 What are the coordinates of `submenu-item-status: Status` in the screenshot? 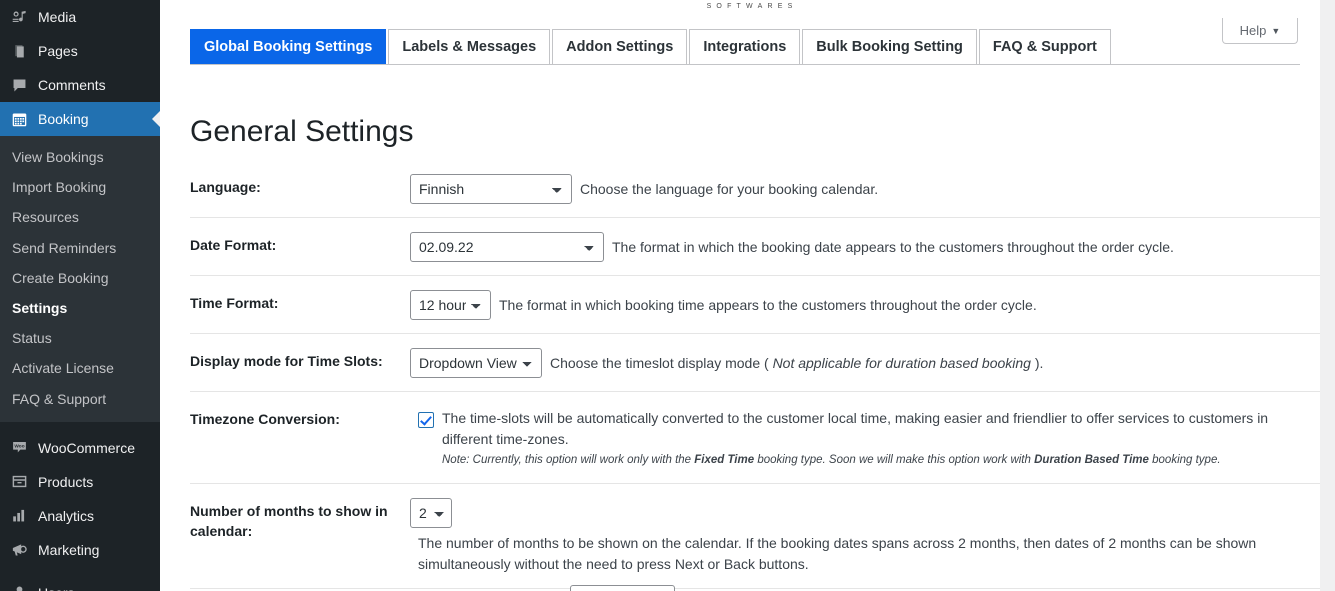 It's located at (80, 338).